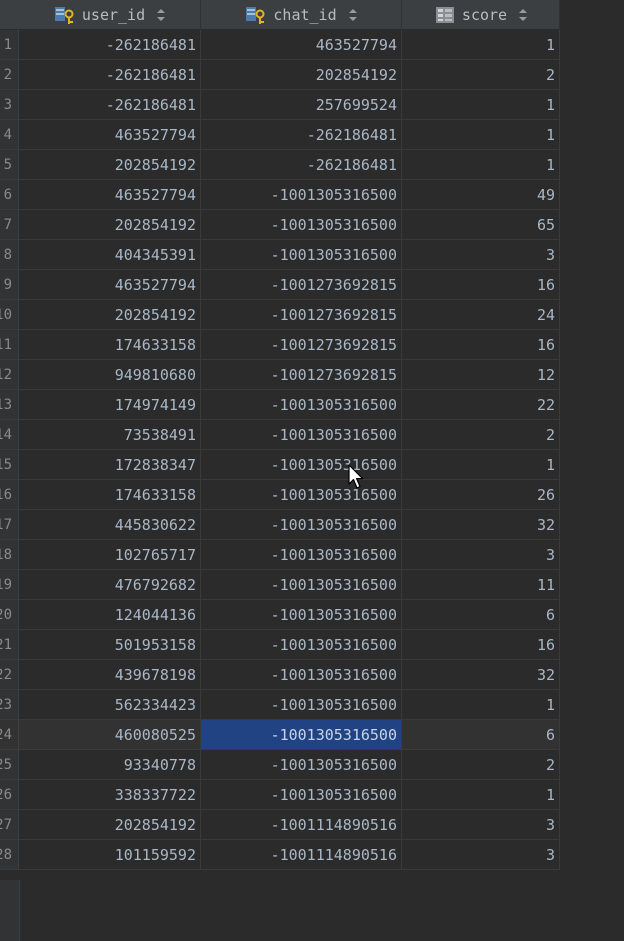 The image size is (624, 941). I want to click on cell-user-id: 174633158, so click(110, 495).